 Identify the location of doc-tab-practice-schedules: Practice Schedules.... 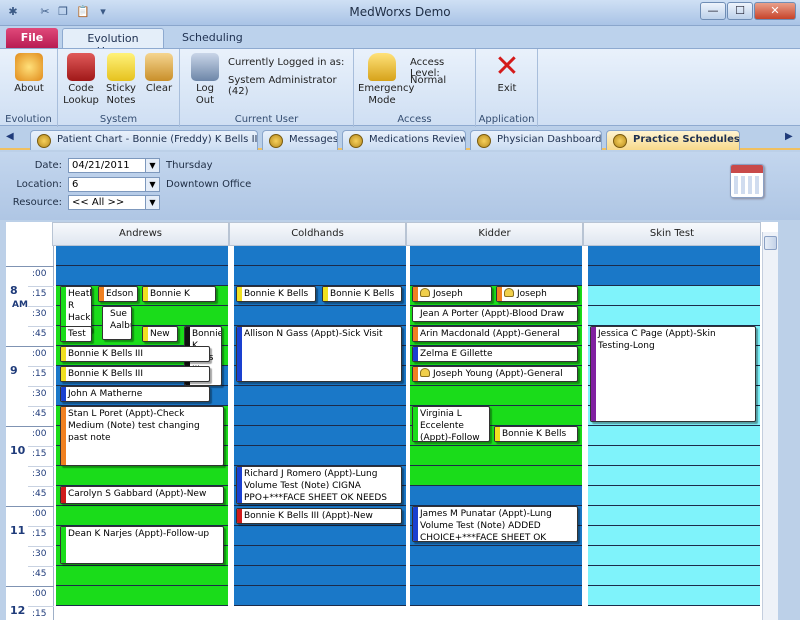
(673, 140).